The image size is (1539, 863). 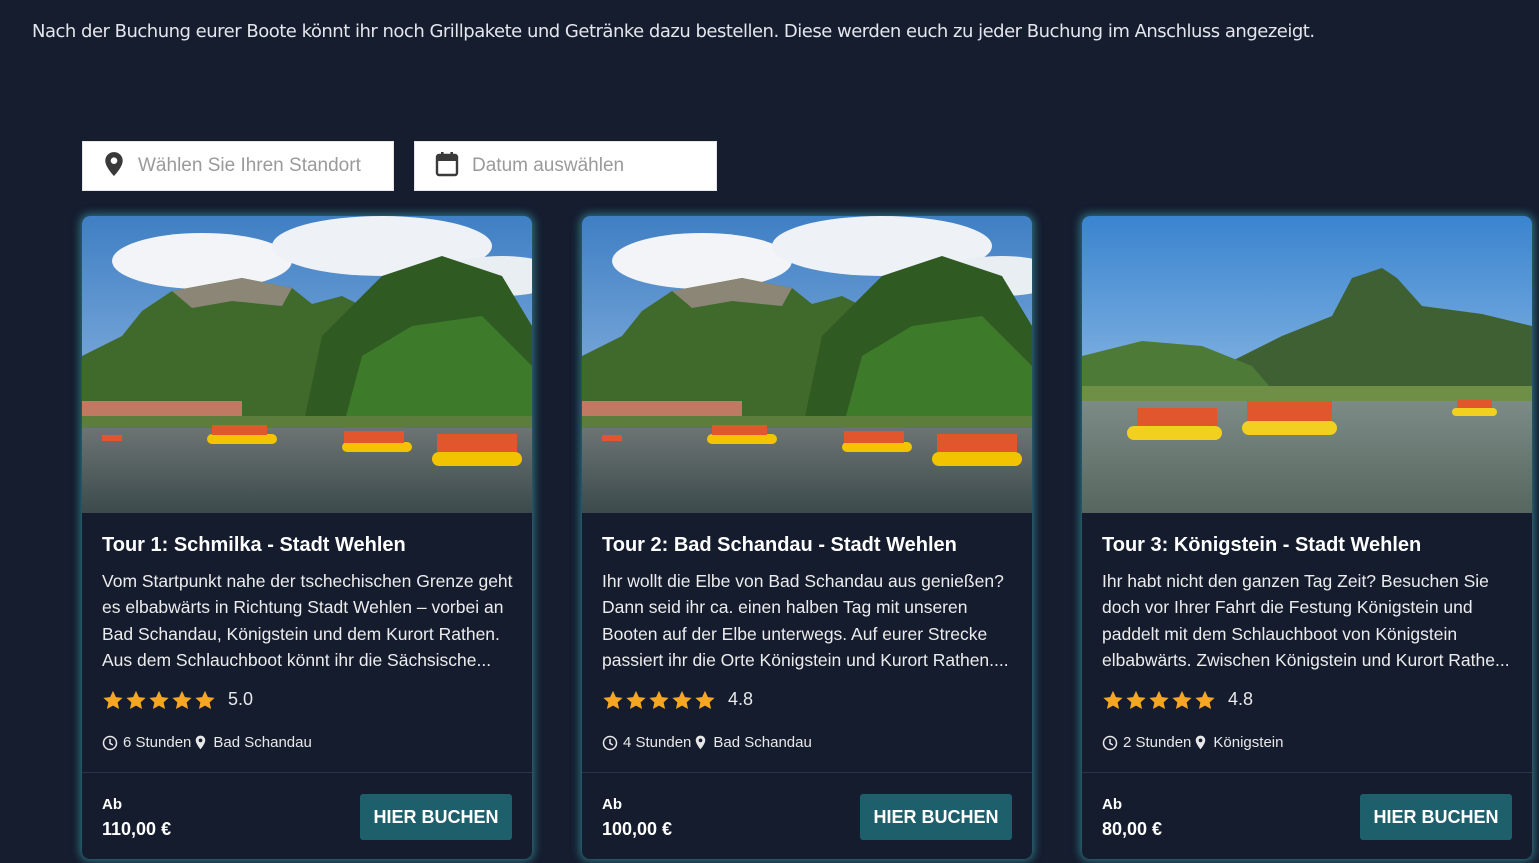 I want to click on tour-title: Tour 1: Schmilka - Stadt Wehlen, so click(x=254, y=545).